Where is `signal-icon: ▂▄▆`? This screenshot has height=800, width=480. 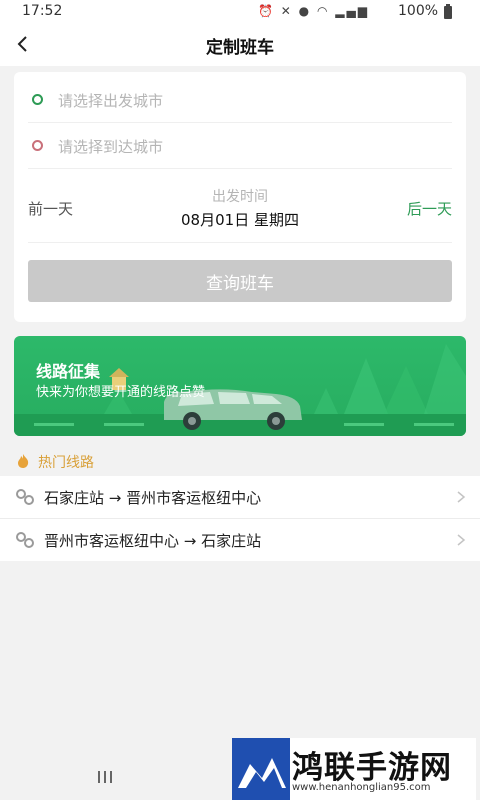
signal-icon: ▂▄▆ is located at coordinates (352, 11).